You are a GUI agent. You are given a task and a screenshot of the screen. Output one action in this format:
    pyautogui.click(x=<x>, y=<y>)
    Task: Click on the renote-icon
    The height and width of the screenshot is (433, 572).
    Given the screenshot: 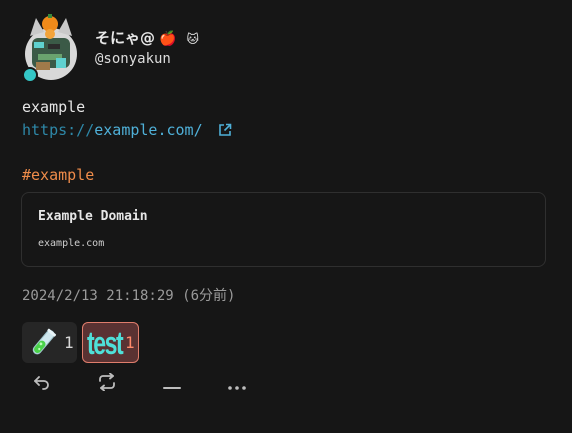 What is the action you would take?
    pyautogui.click(x=107, y=383)
    